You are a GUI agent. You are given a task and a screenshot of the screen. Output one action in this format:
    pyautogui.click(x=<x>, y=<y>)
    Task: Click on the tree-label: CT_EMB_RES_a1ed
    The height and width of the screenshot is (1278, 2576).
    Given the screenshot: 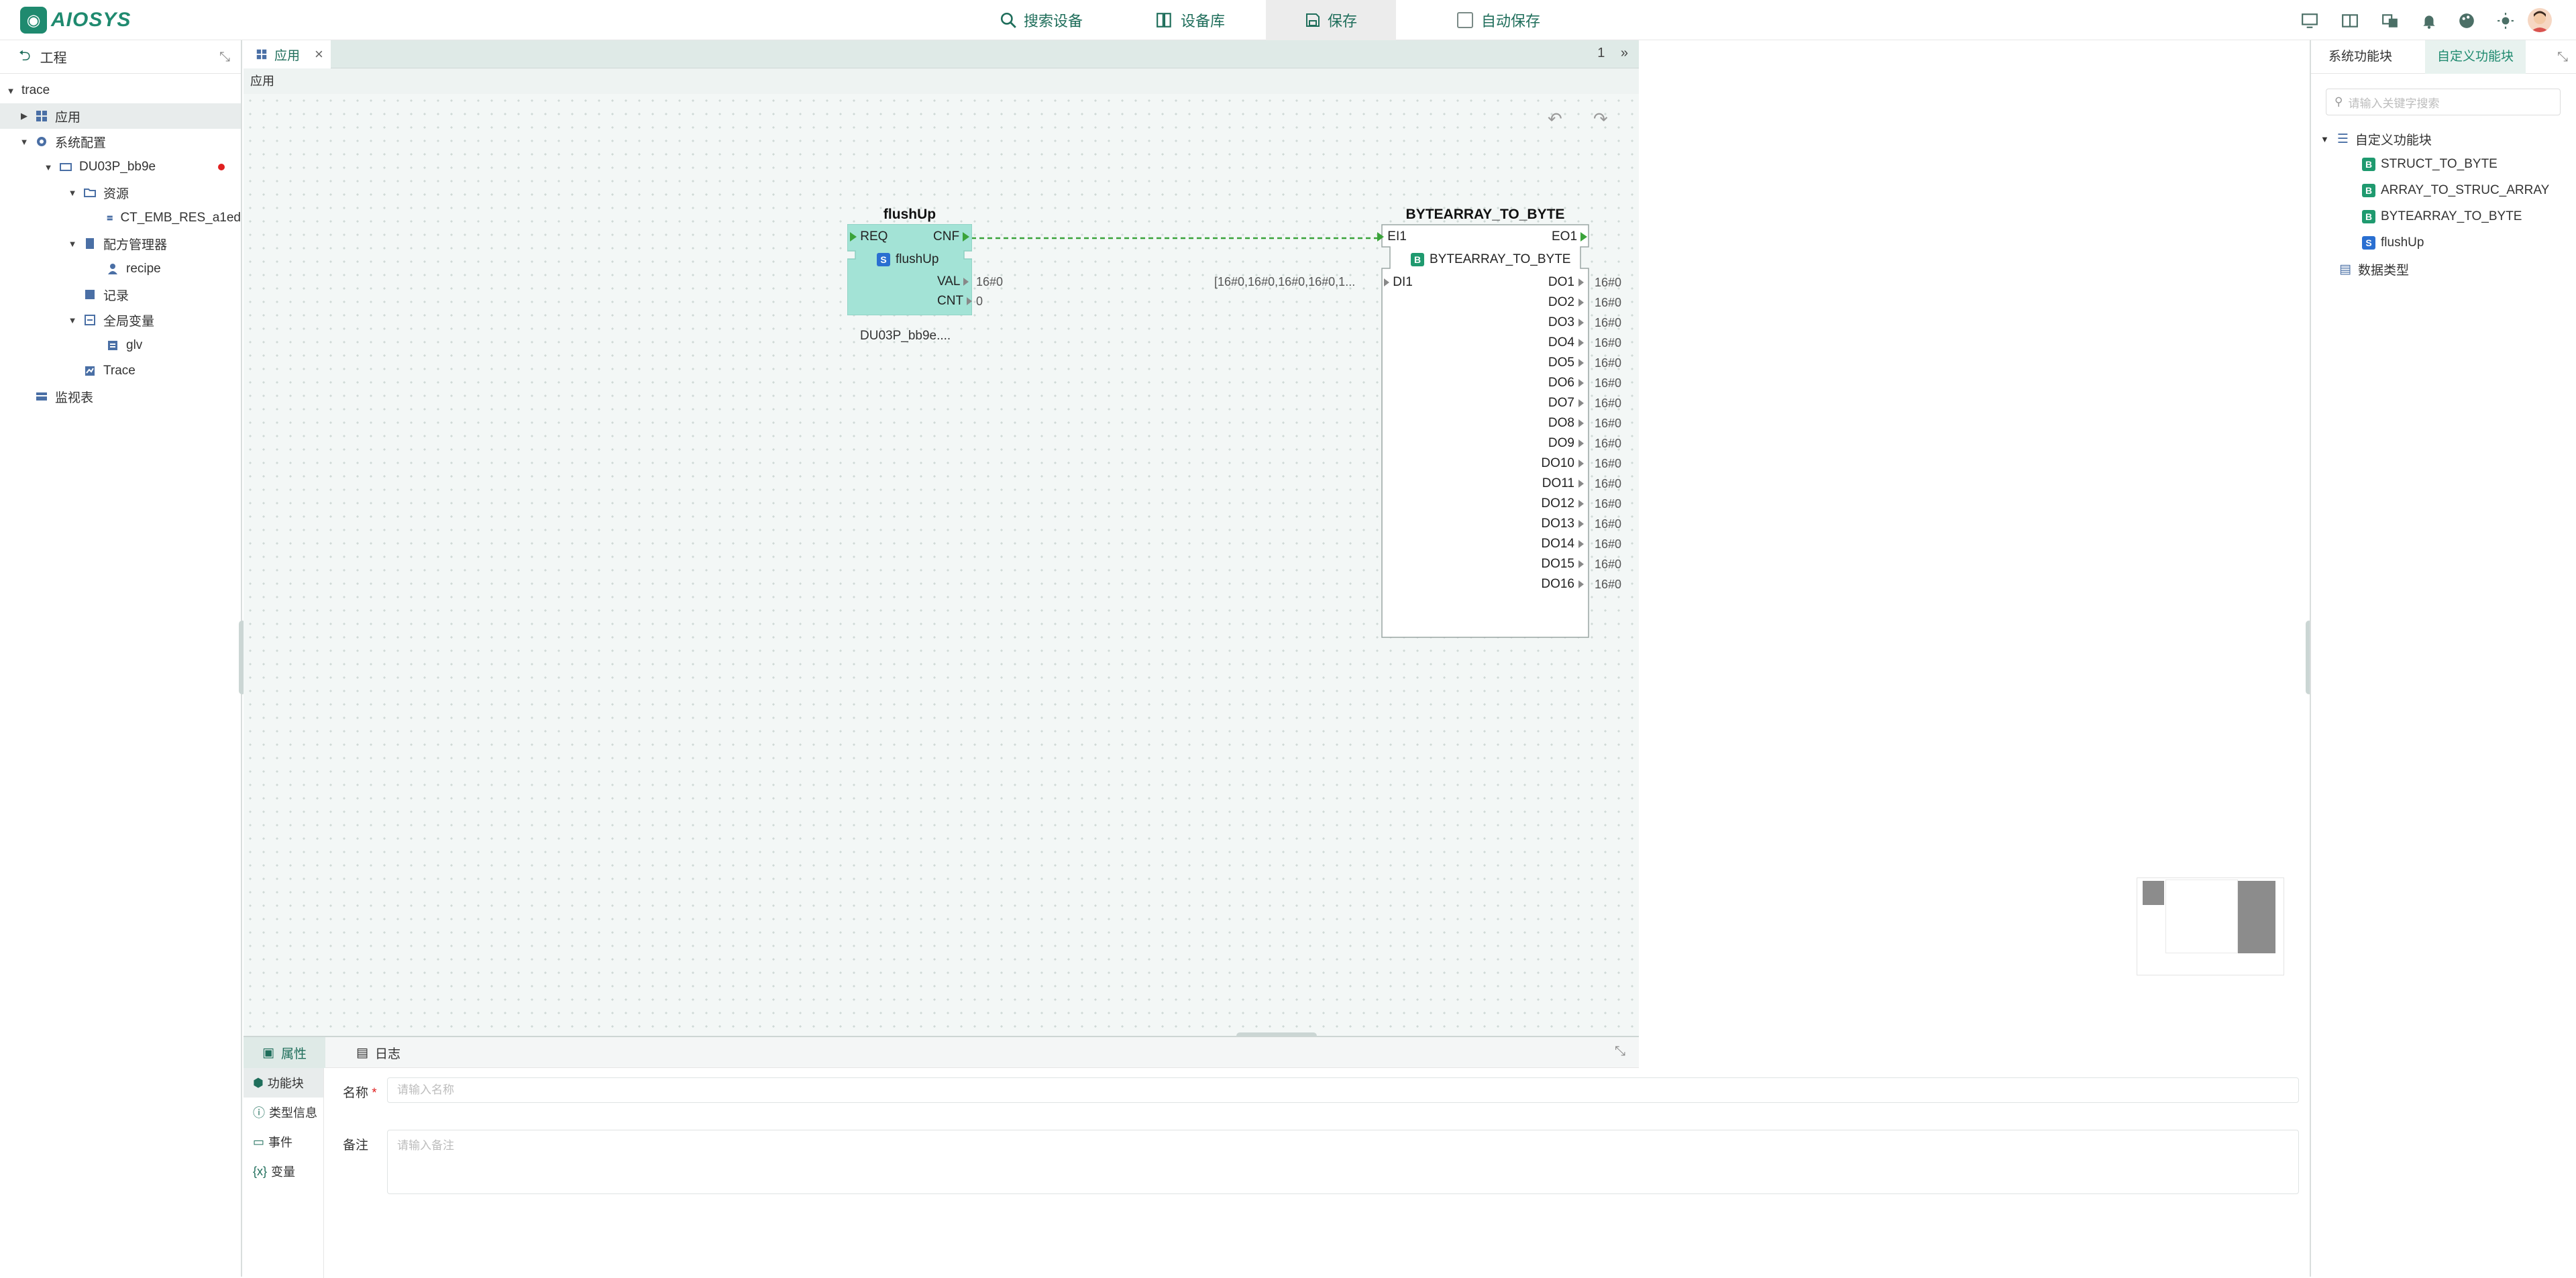 What is the action you would take?
    pyautogui.click(x=180, y=218)
    